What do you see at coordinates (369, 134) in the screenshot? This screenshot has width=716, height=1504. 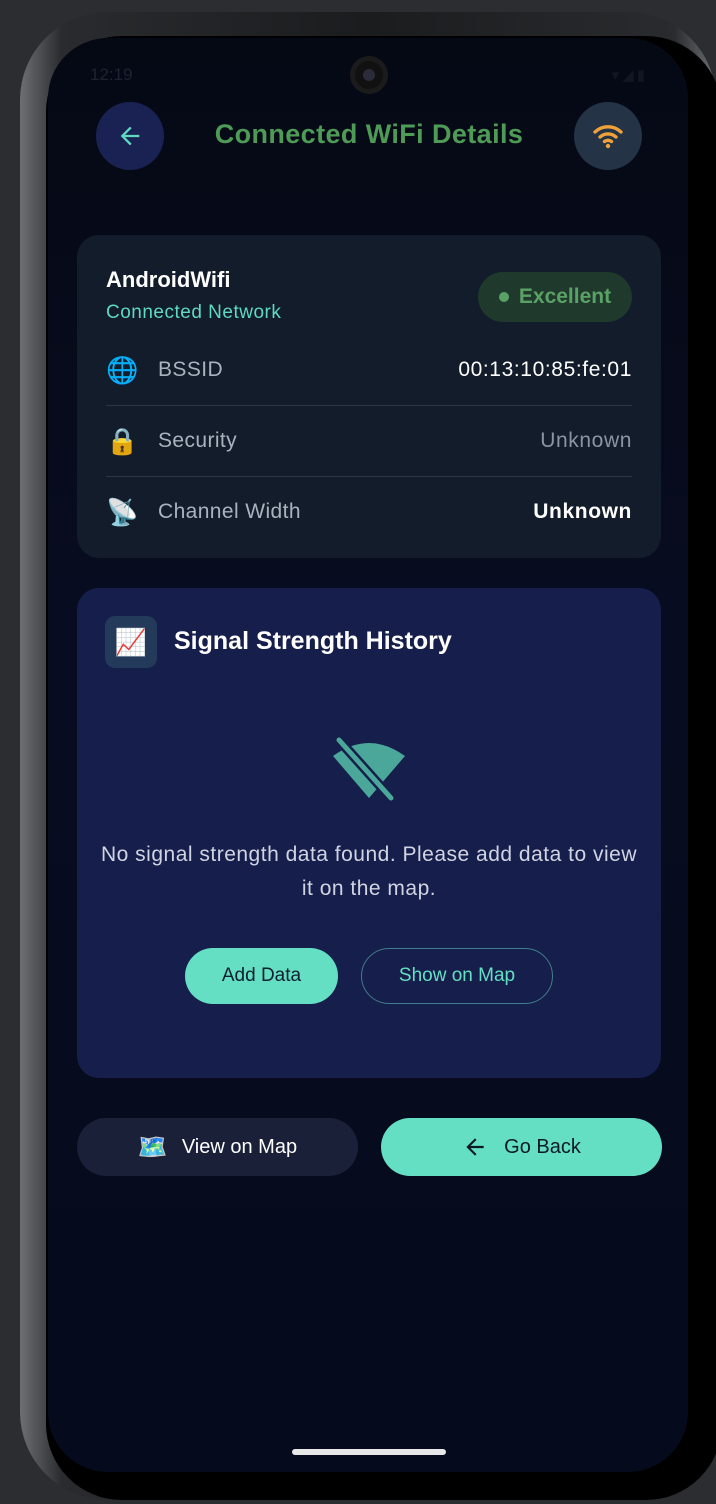 I see `page-title: Connected WiFi Details` at bounding box center [369, 134].